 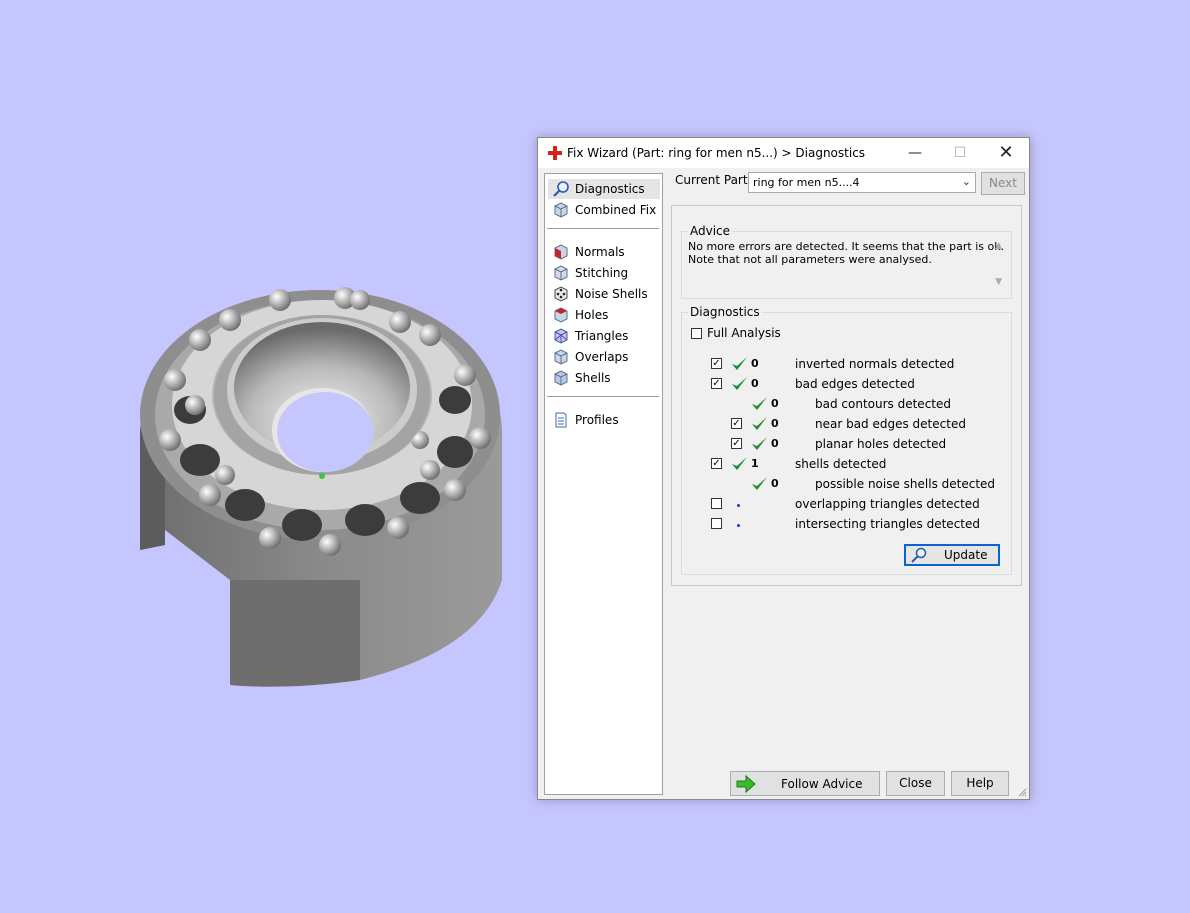 I want to click on diagnostic-row: intersecting triangles detected, so click(x=842, y=524).